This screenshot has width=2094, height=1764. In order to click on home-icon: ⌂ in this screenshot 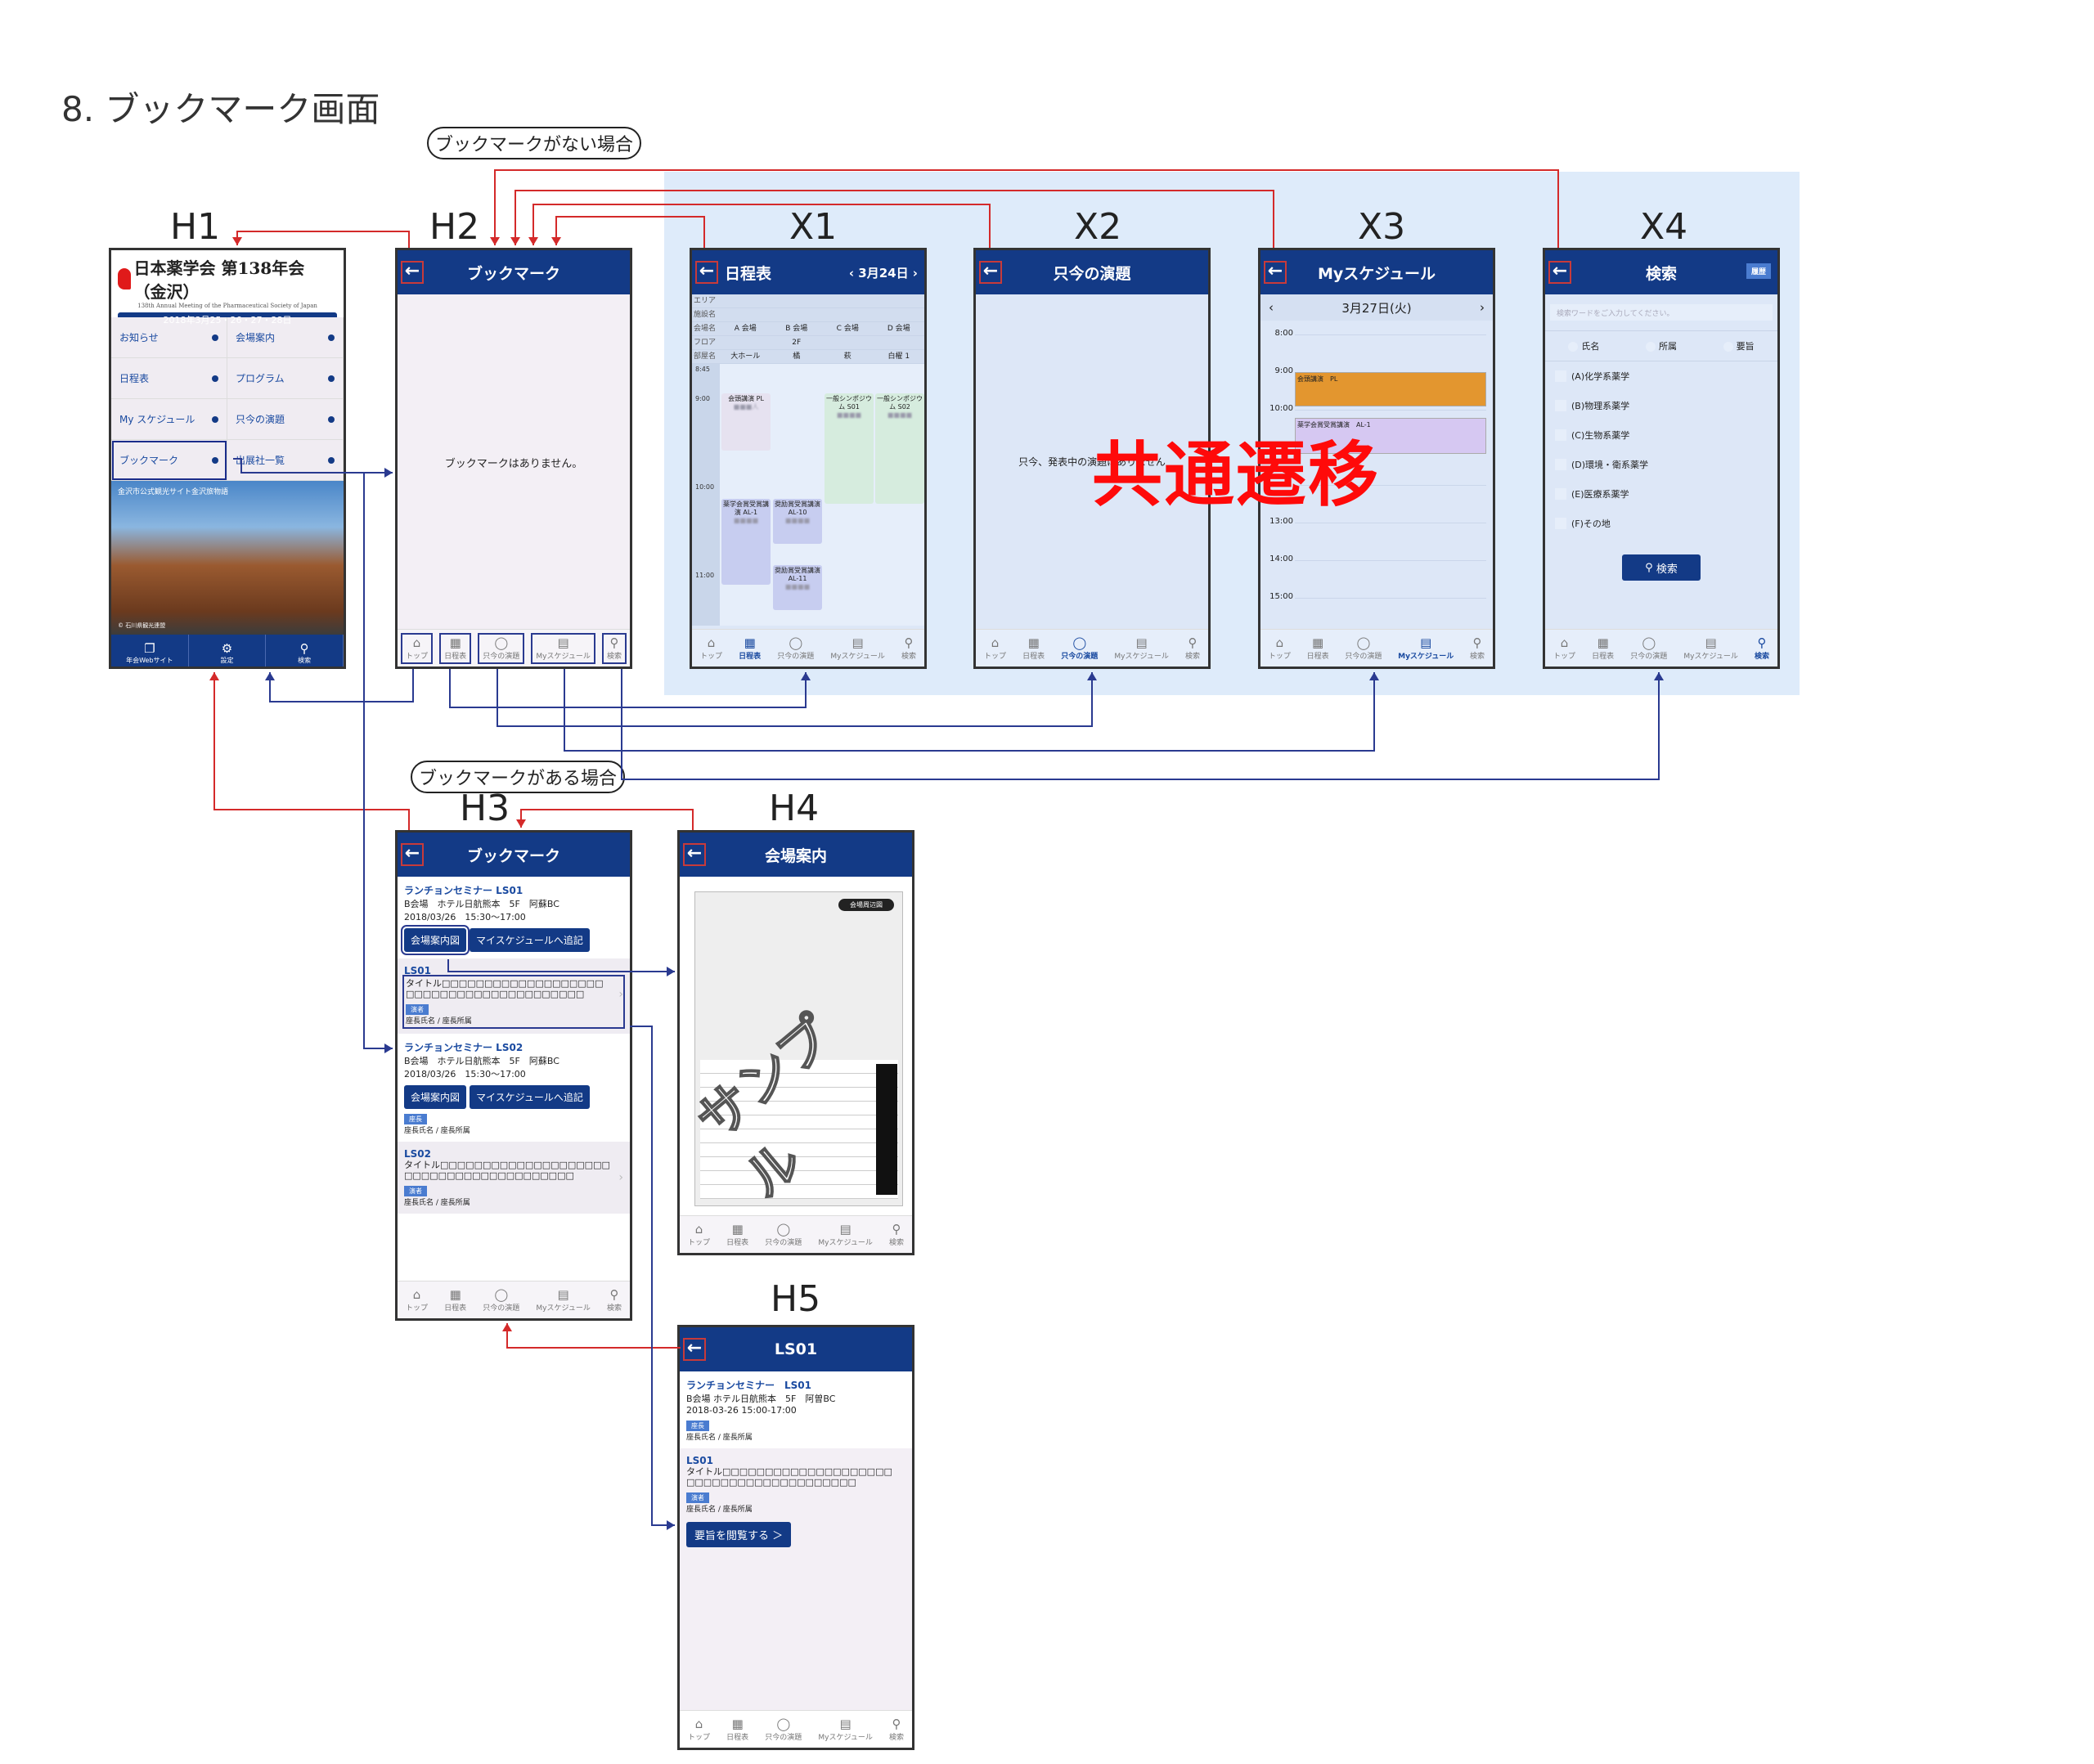, I will do `click(1280, 642)`.